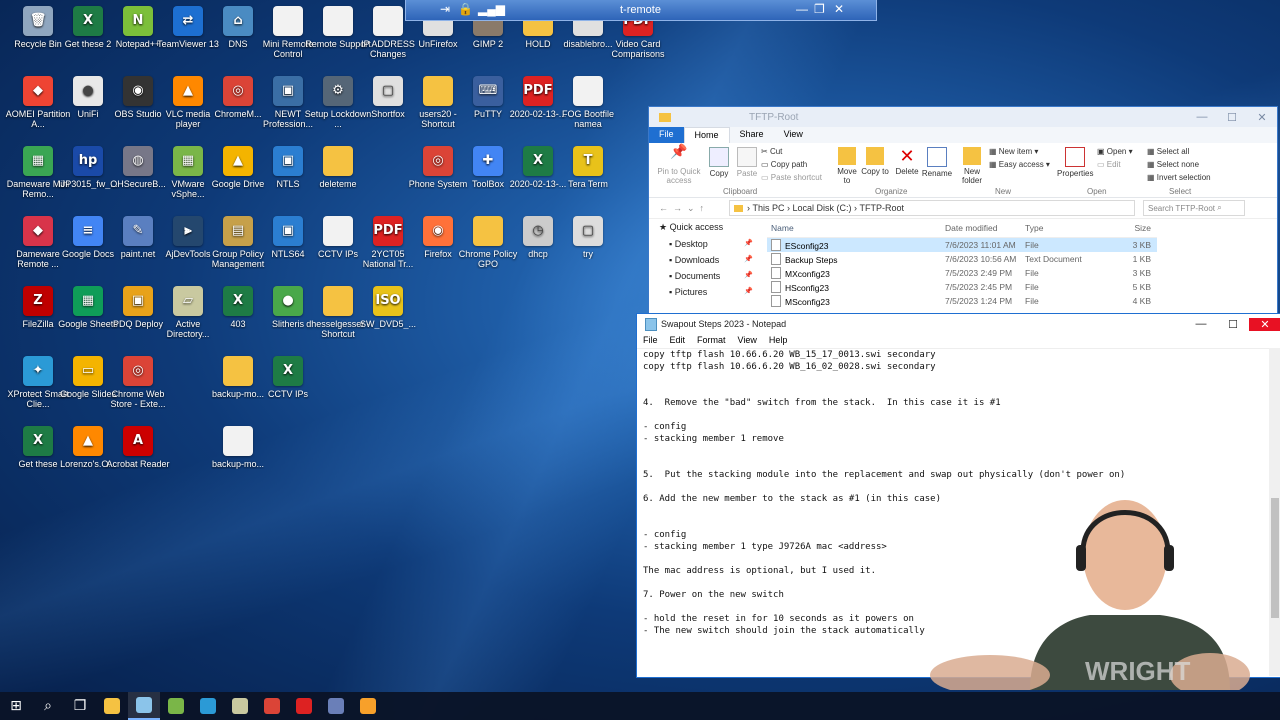 This screenshot has width=1280, height=720. I want to click on remote-app, so click(336, 706).